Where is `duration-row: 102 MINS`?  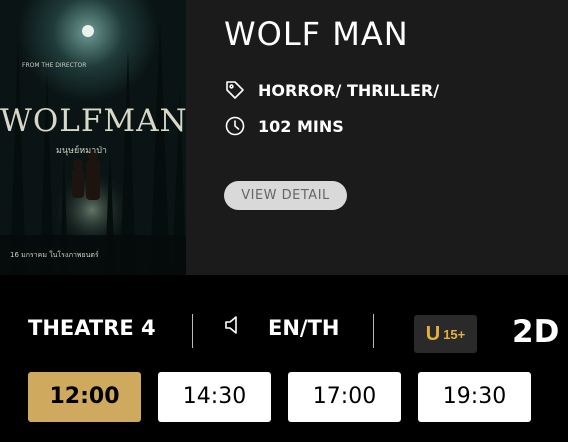
duration-row: 102 MINS is located at coordinates (284, 126).